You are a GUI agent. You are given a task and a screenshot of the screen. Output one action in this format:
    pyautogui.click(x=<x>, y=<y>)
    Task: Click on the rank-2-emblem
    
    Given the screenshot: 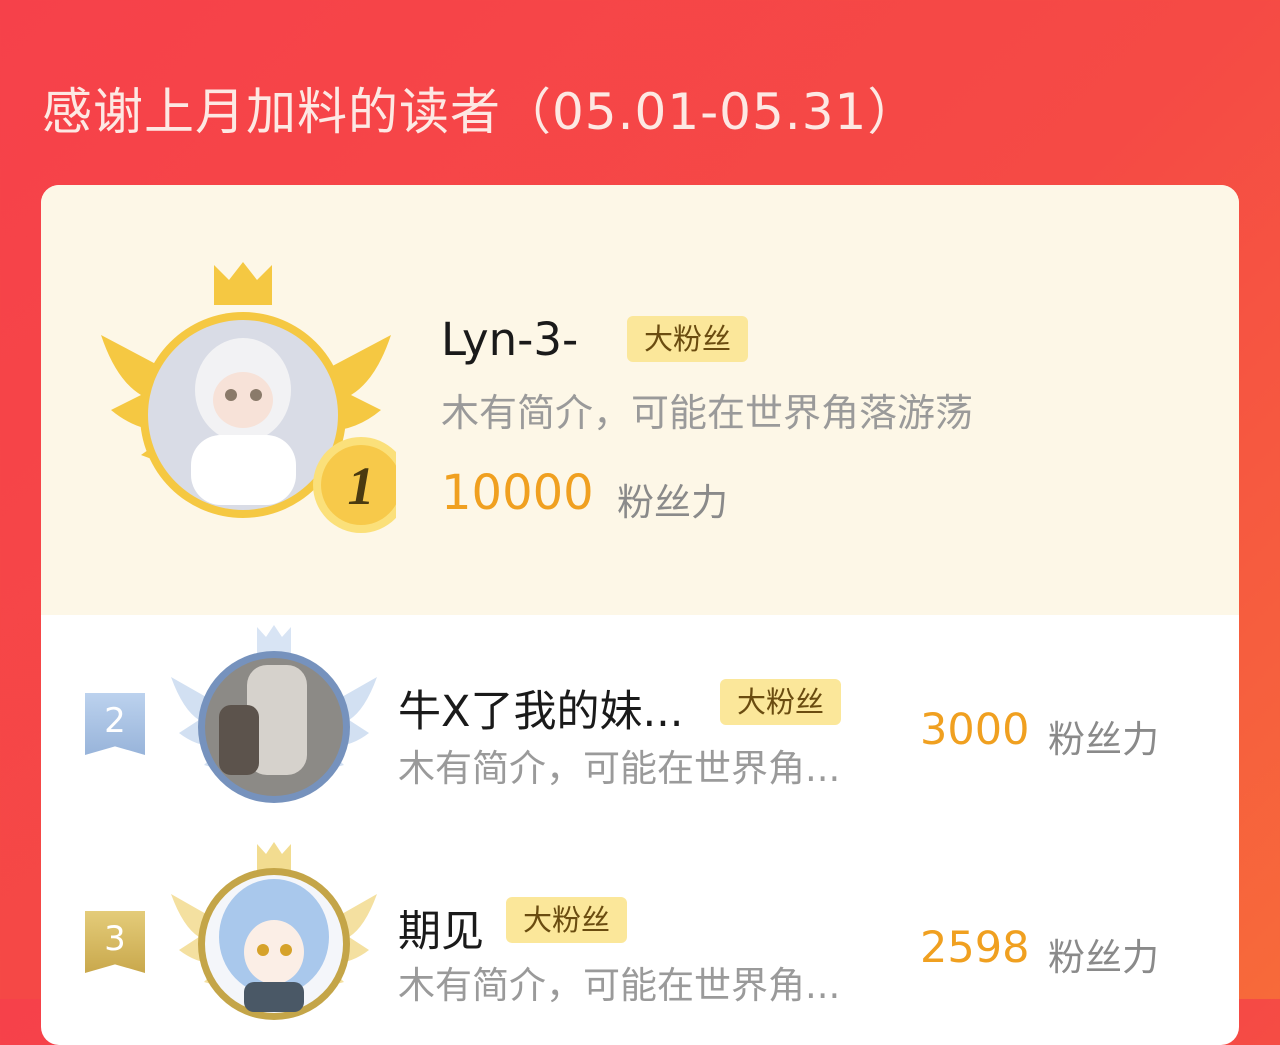 What is the action you would take?
    pyautogui.click(x=274, y=714)
    